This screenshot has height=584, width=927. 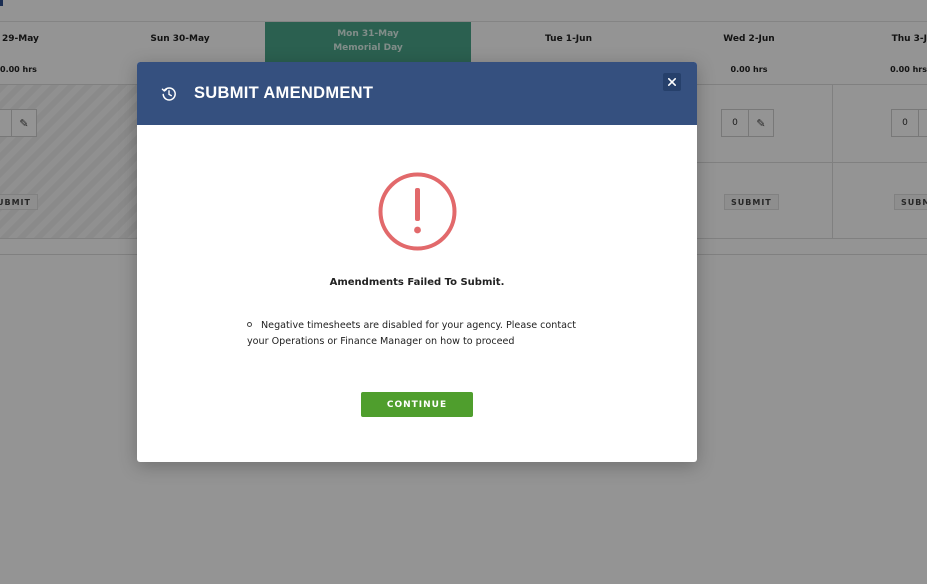 I want to click on failure-heading: Amendments Failed To Submit., so click(x=417, y=282).